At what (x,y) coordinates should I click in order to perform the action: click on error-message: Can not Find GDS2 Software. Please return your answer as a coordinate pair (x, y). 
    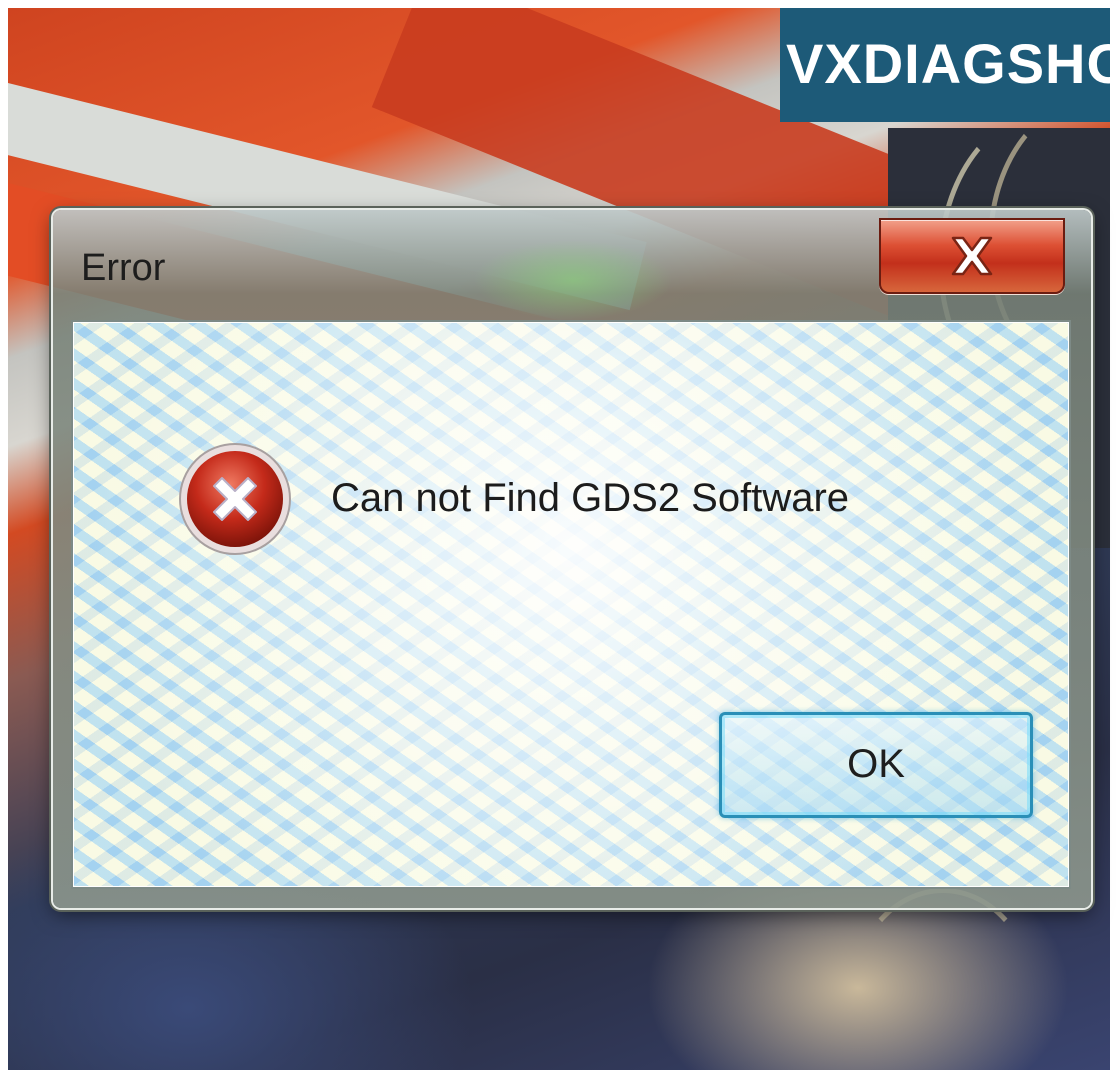
    Looking at the image, I should click on (590, 498).